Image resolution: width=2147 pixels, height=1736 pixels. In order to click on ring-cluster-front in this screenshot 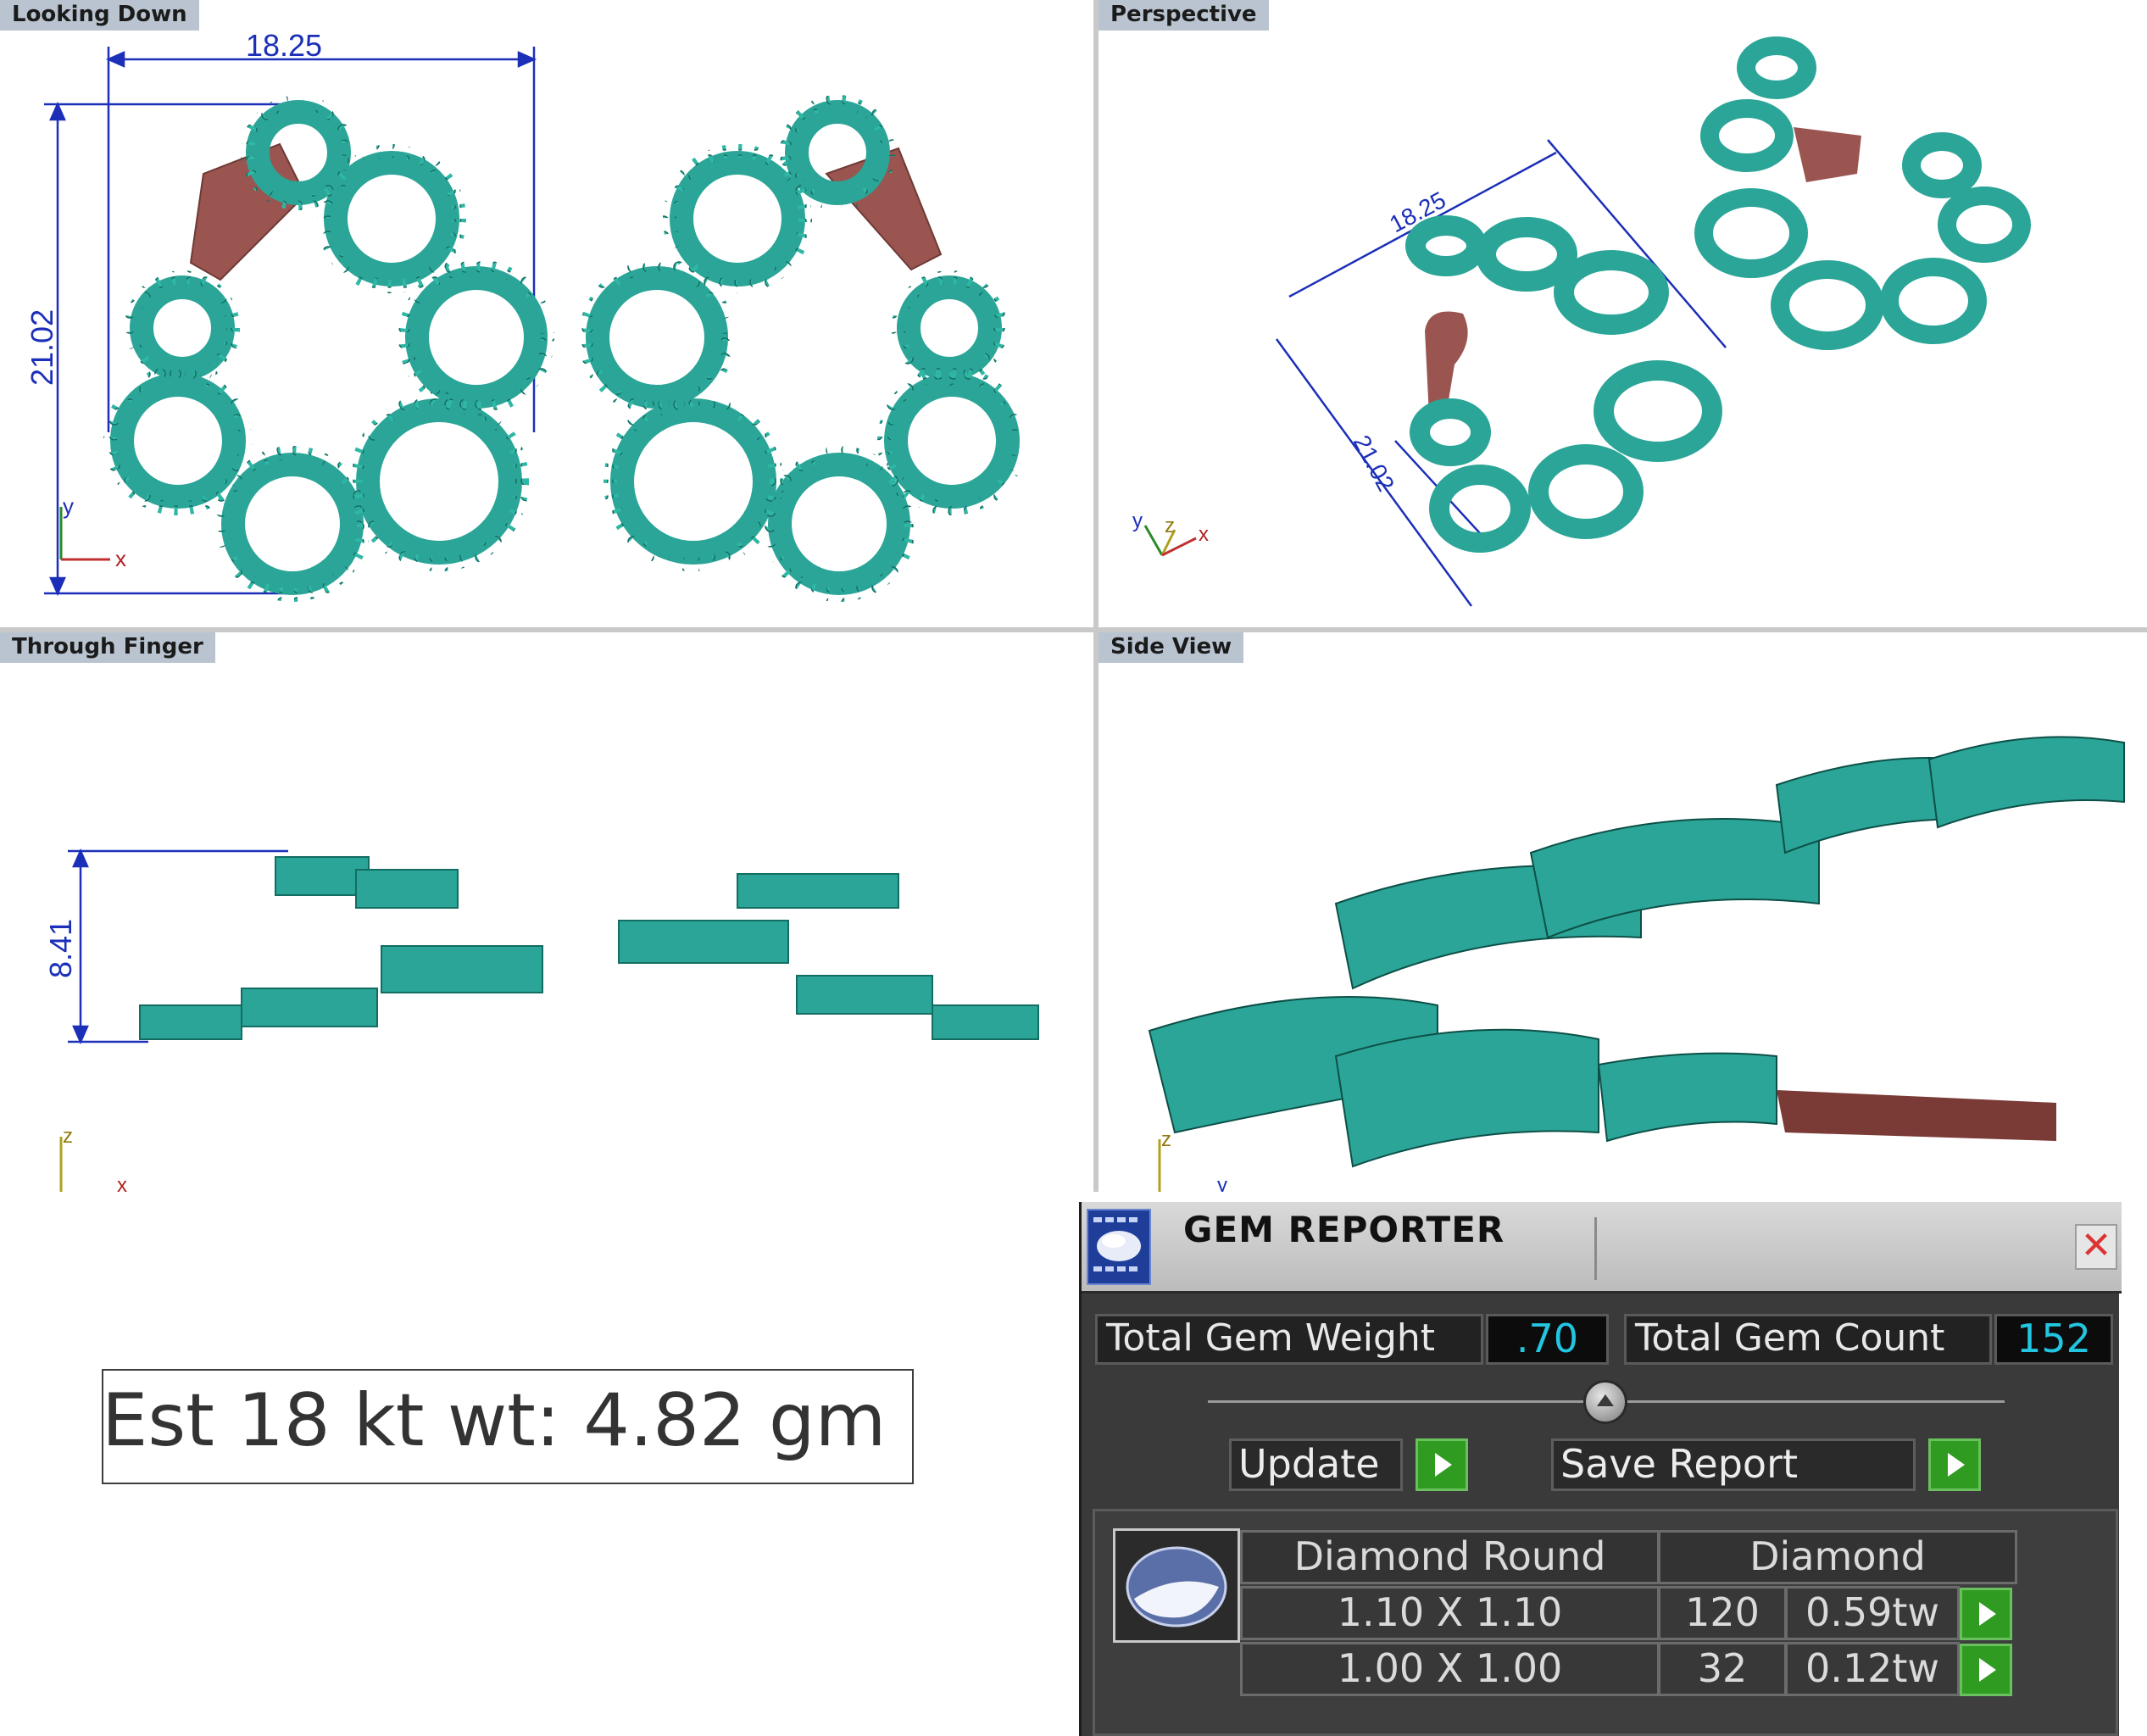, I will do `click(1563, 384)`.